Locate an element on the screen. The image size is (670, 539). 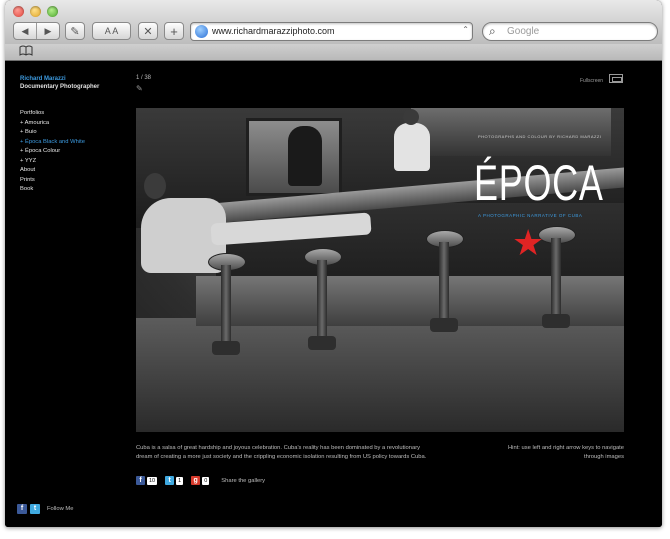
forward-button: ▶ is located at coordinates (48, 31).